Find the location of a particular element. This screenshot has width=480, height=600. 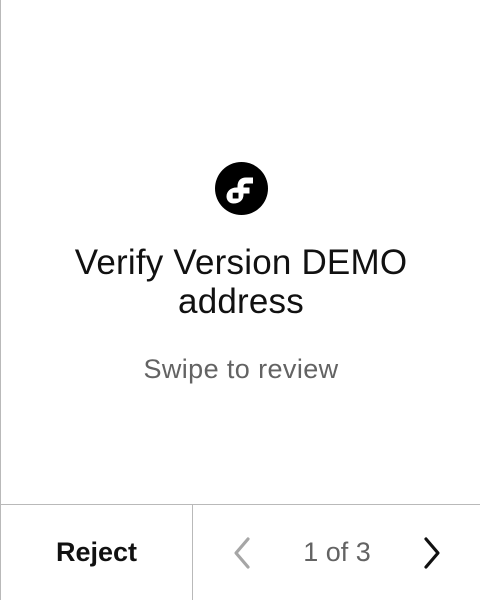

review-subtitle: Swipe to review is located at coordinates (241, 369).